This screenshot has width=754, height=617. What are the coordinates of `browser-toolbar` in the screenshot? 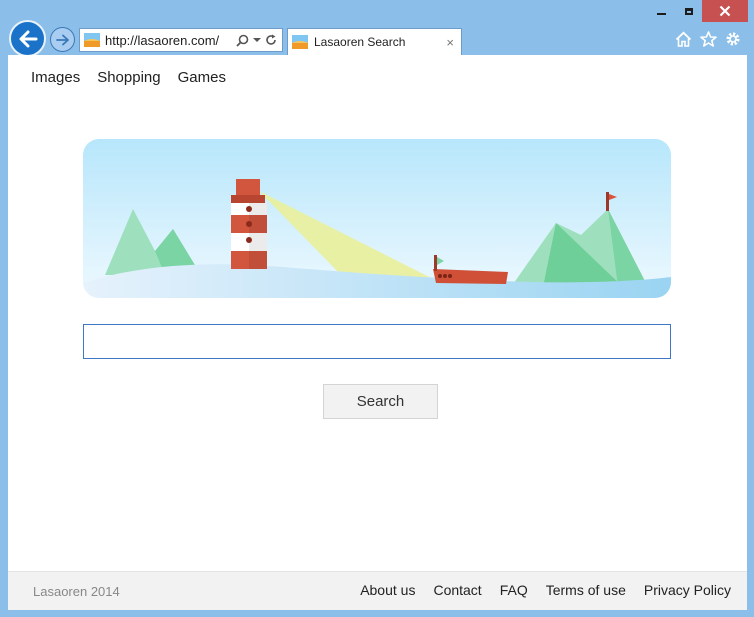 It's located at (708, 39).